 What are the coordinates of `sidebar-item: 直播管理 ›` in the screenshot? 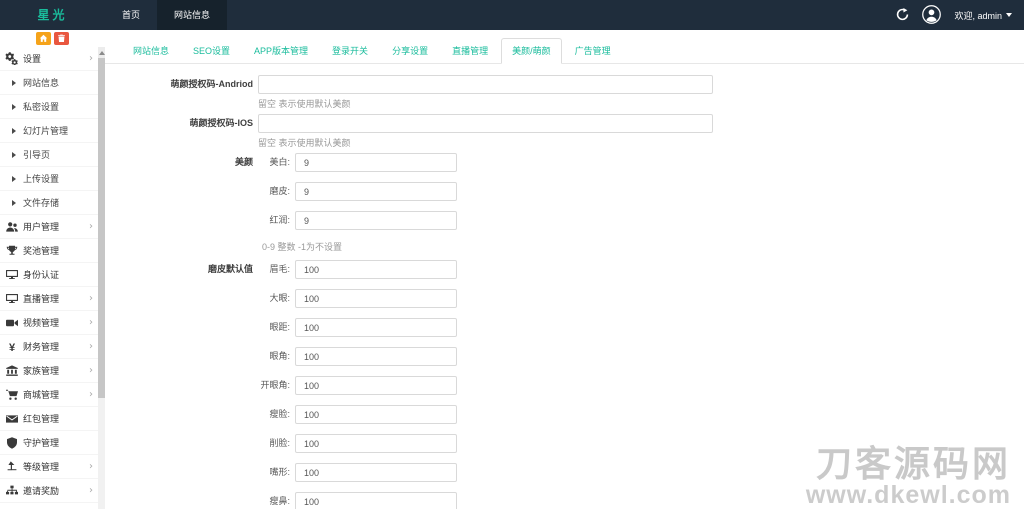 It's located at (49, 299).